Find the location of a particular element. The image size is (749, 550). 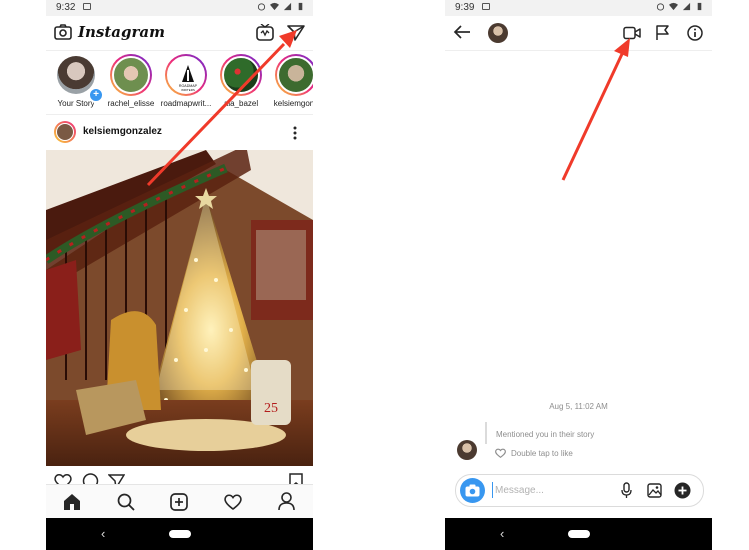

post-avatar is located at coordinates (65, 132).